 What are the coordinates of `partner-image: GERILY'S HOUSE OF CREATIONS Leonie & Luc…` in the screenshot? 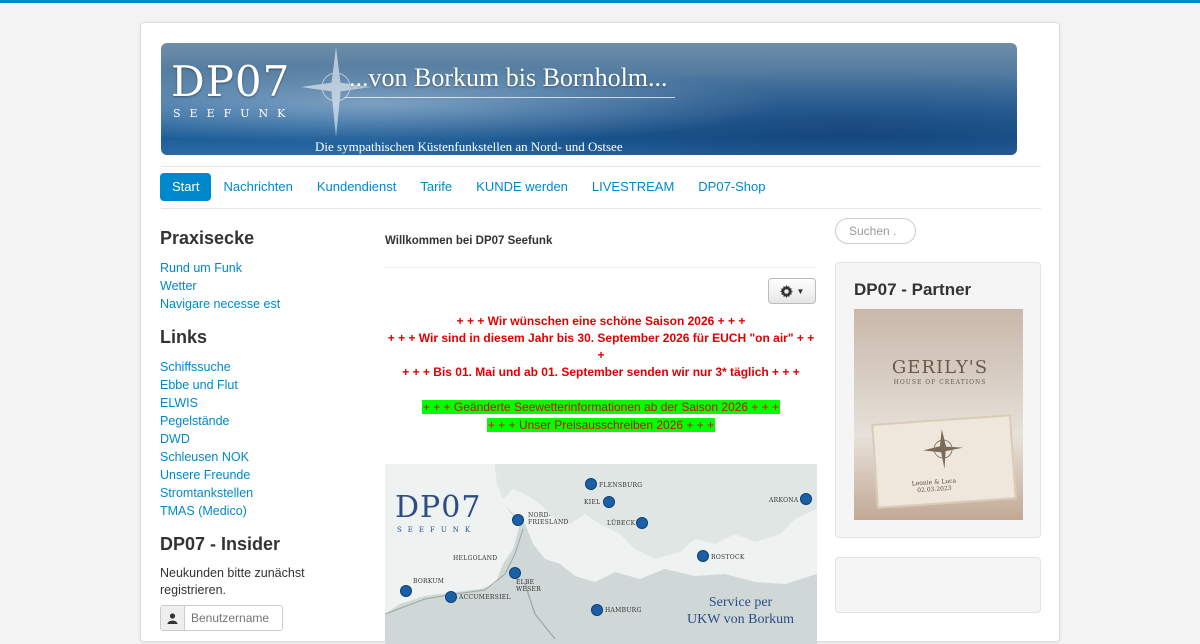 It's located at (938, 414).